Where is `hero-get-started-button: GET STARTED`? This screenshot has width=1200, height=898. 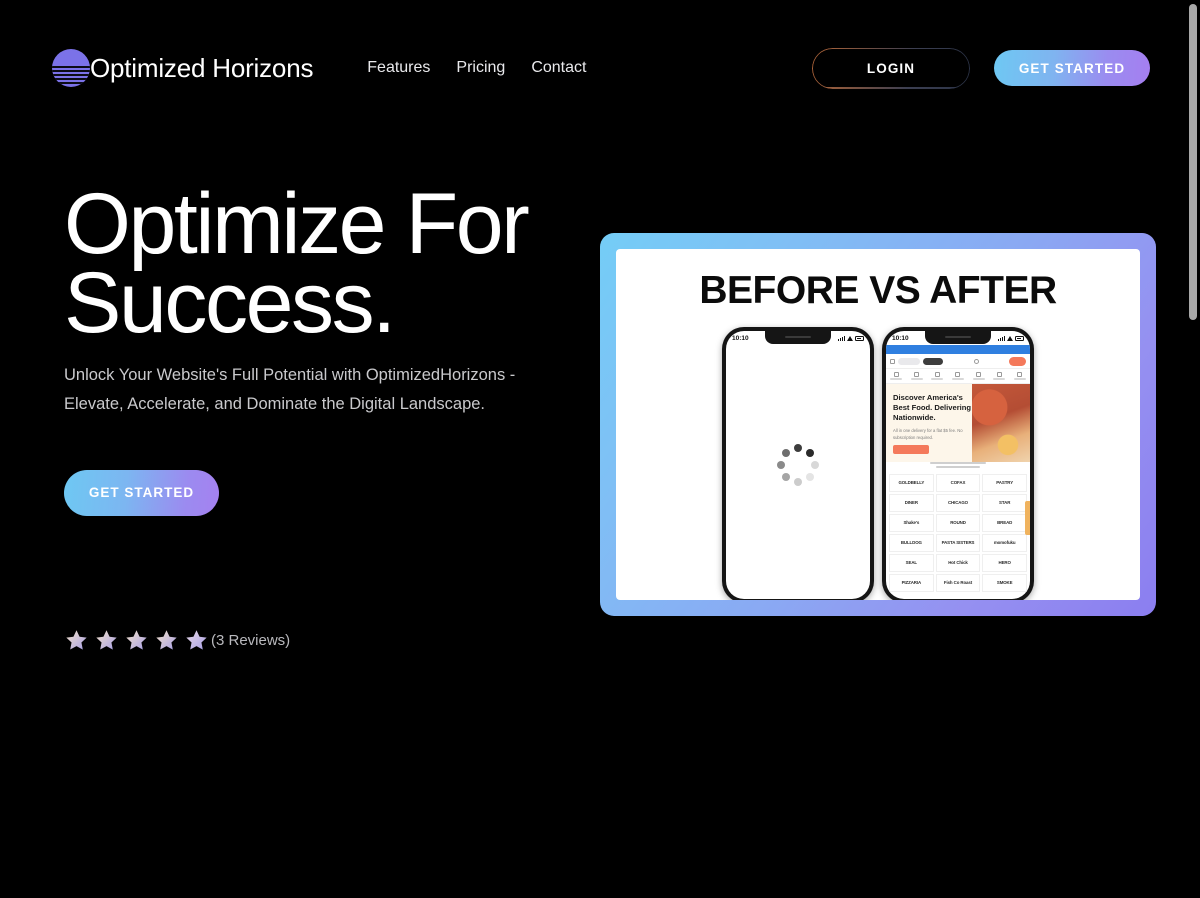 hero-get-started-button: GET STARTED is located at coordinates (141, 492).